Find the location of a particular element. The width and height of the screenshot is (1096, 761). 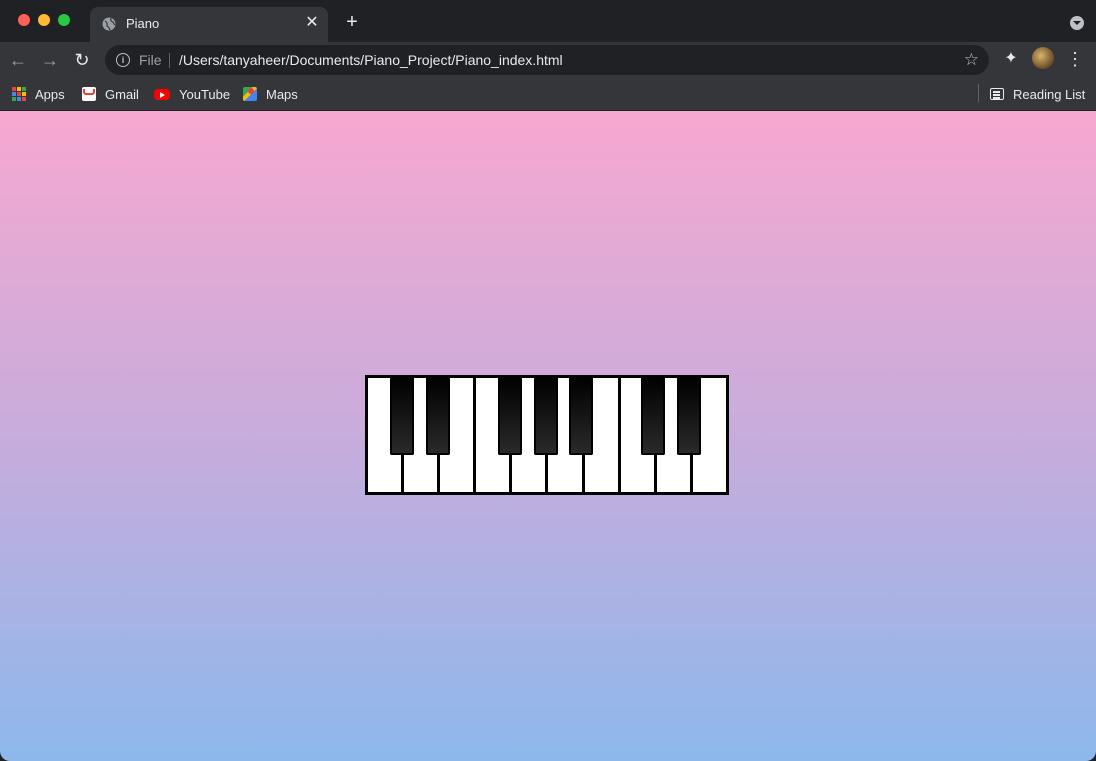

info-icon: i is located at coordinates (123, 60).